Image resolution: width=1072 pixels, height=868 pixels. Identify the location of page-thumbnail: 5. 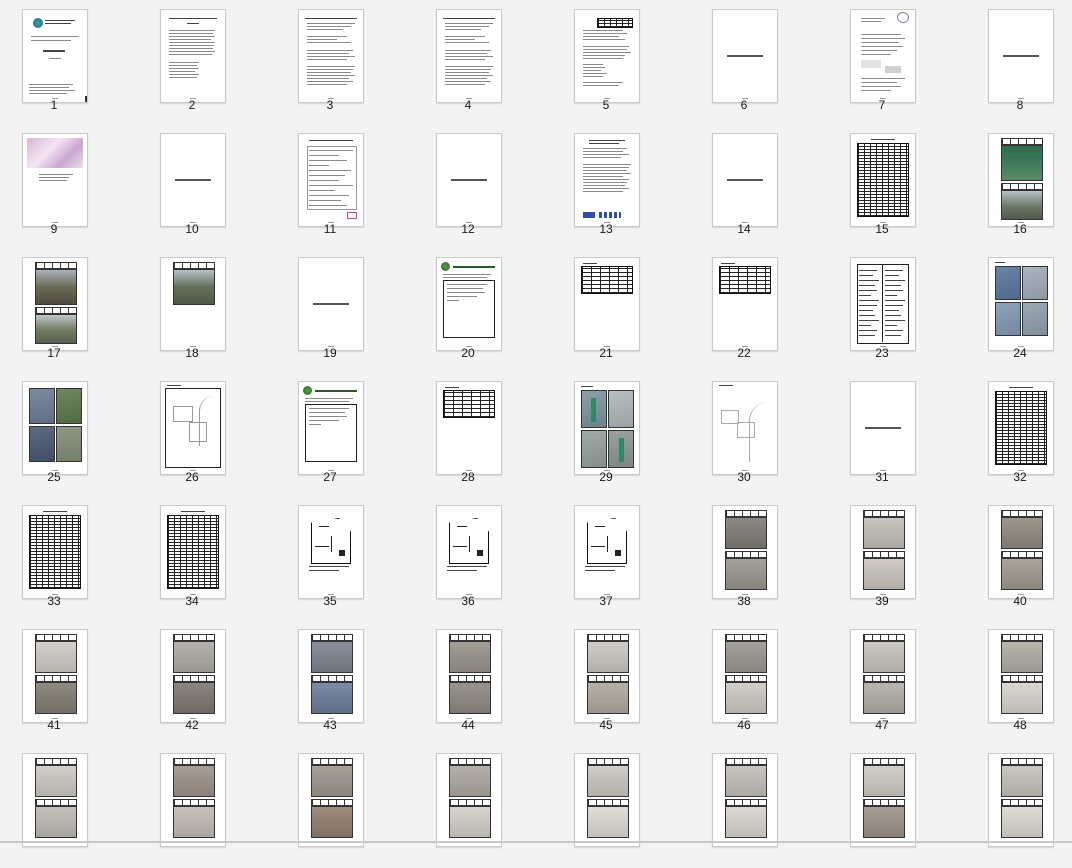
(621, 62).